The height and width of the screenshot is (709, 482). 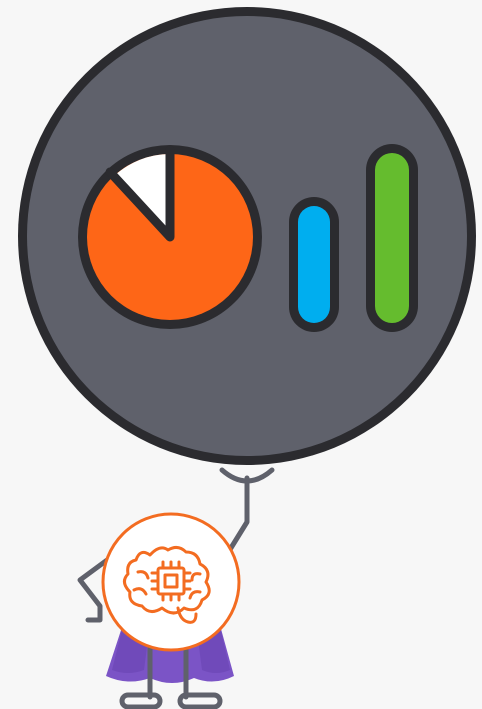 I want to click on bar-blue, so click(x=314, y=264).